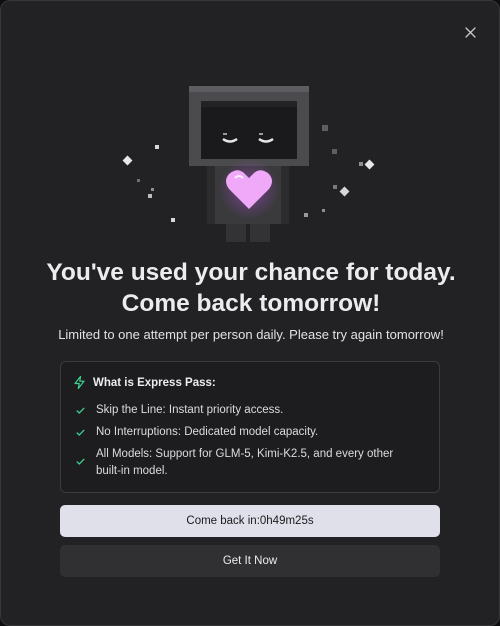 The image size is (500, 626). What do you see at coordinates (190, 410) in the screenshot?
I see `feature-text: Skip the Line: Instant priority access.` at bounding box center [190, 410].